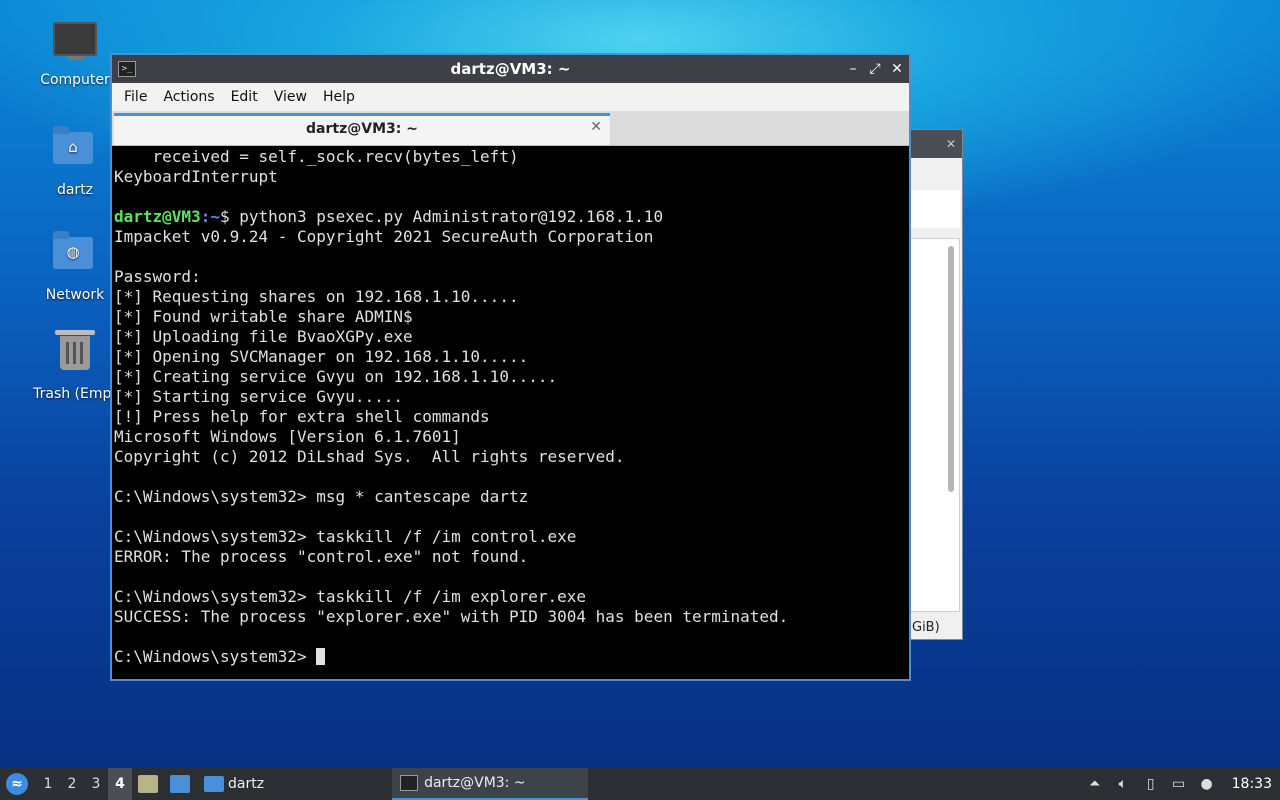  I want to click on system-tray: ⏶ 🔈︎ ▯ ▭ ● 18:33, so click(1183, 784).